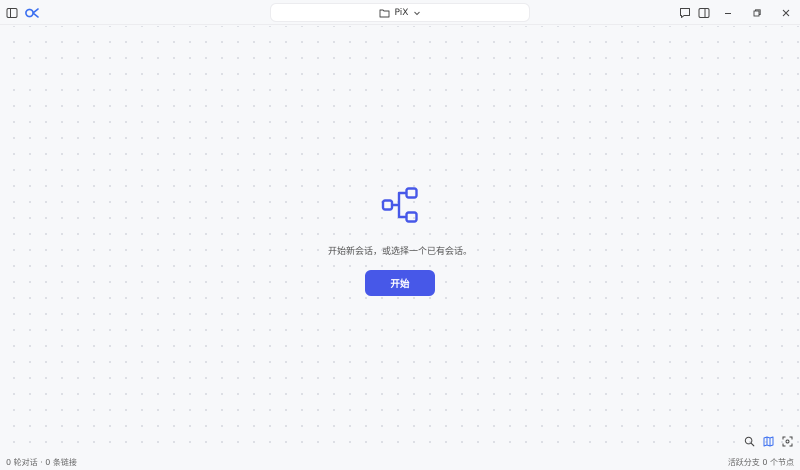 The height and width of the screenshot is (470, 800). What do you see at coordinates (400, 461) in the screenshot?
I see `status-bar: 0 轮对话 · 0 条链接 活跃分支 0 个节点` at bounding box center [400, 461].